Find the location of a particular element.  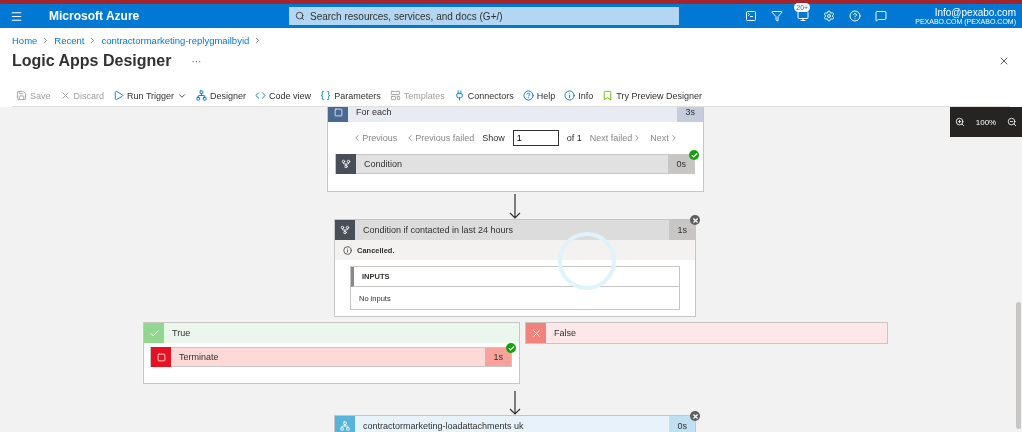

terminate-icon is located at coordinates (161, 357).